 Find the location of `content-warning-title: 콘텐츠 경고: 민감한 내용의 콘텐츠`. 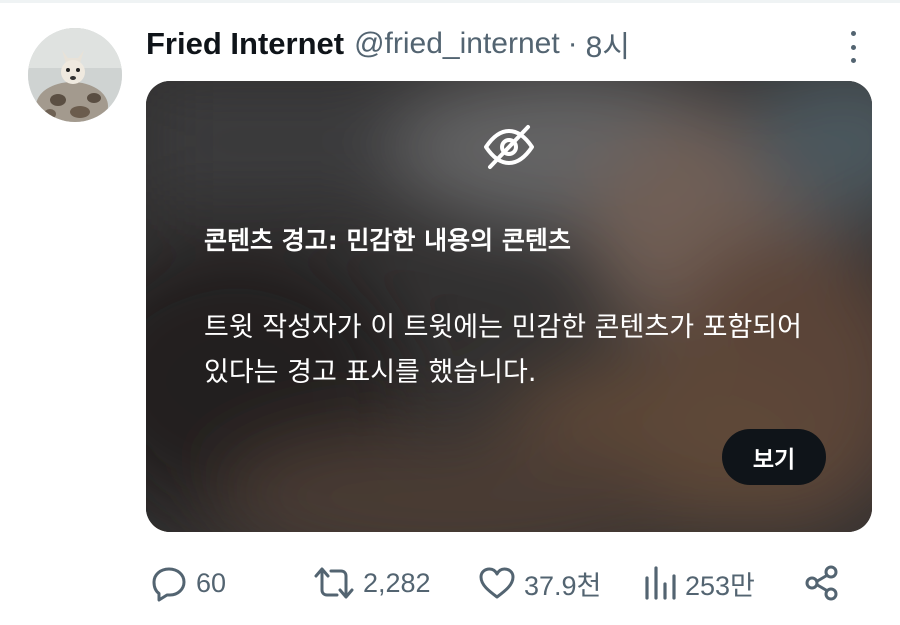

content-warning-title: 콘텐츠 경고: 민감한 내용의 콘텐츠 is located at coordinates (387, 240).